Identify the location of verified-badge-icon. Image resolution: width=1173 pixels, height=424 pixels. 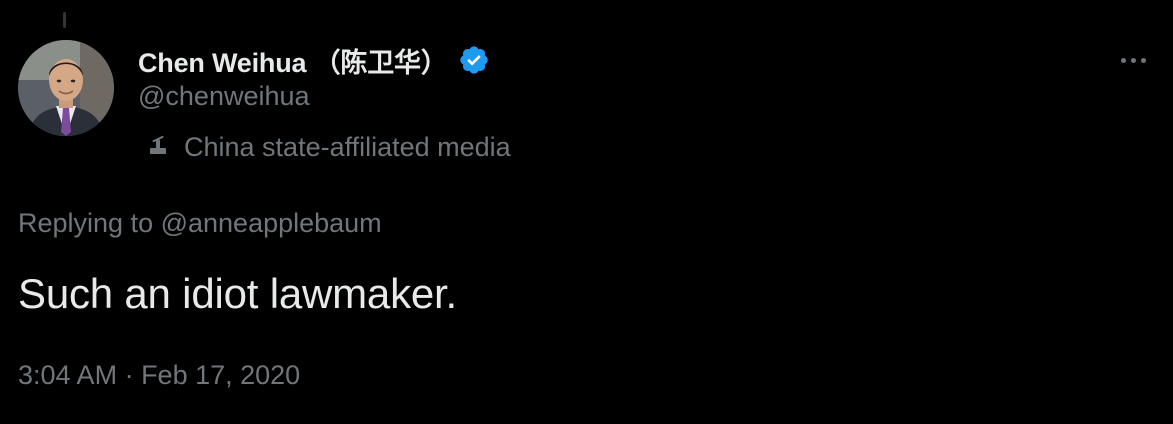
(474, 60).